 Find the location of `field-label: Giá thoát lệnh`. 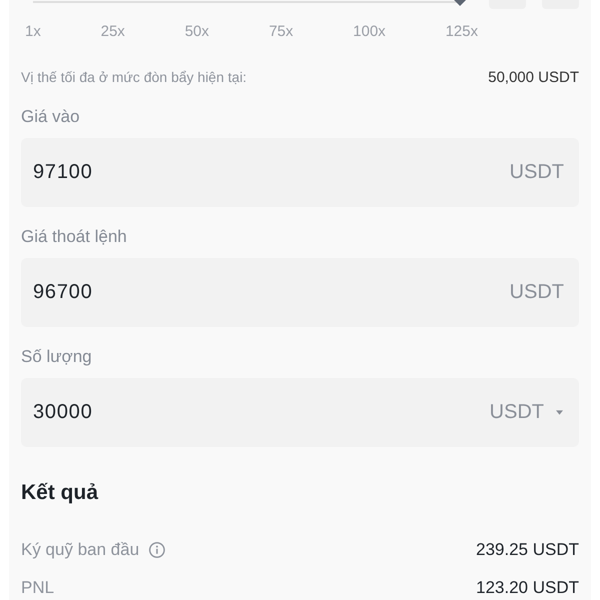

field-label: Giá thoát lệnh is located at coordinates (74, 237).